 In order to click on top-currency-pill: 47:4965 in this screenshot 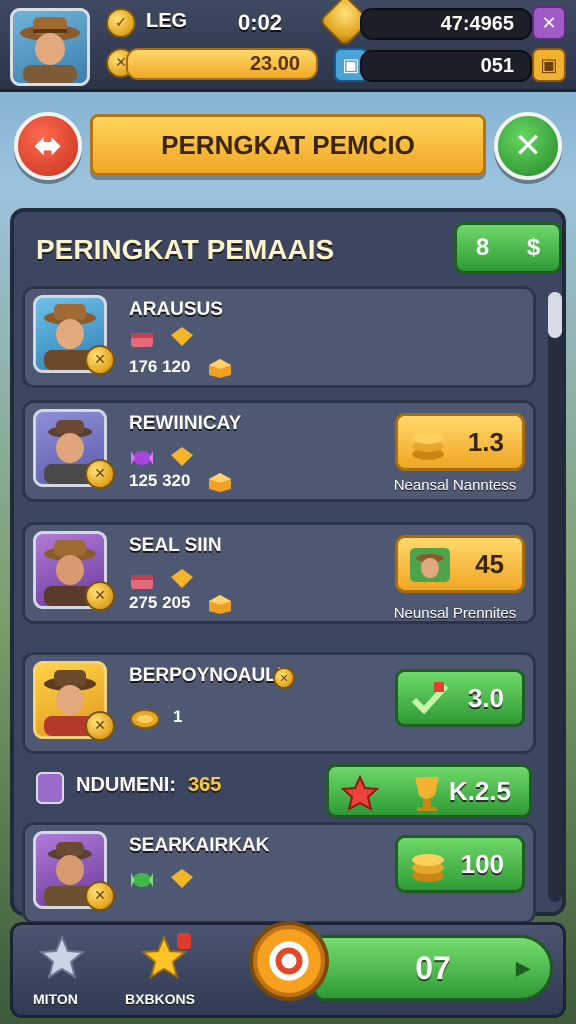, I will do `click(446, 24)`.